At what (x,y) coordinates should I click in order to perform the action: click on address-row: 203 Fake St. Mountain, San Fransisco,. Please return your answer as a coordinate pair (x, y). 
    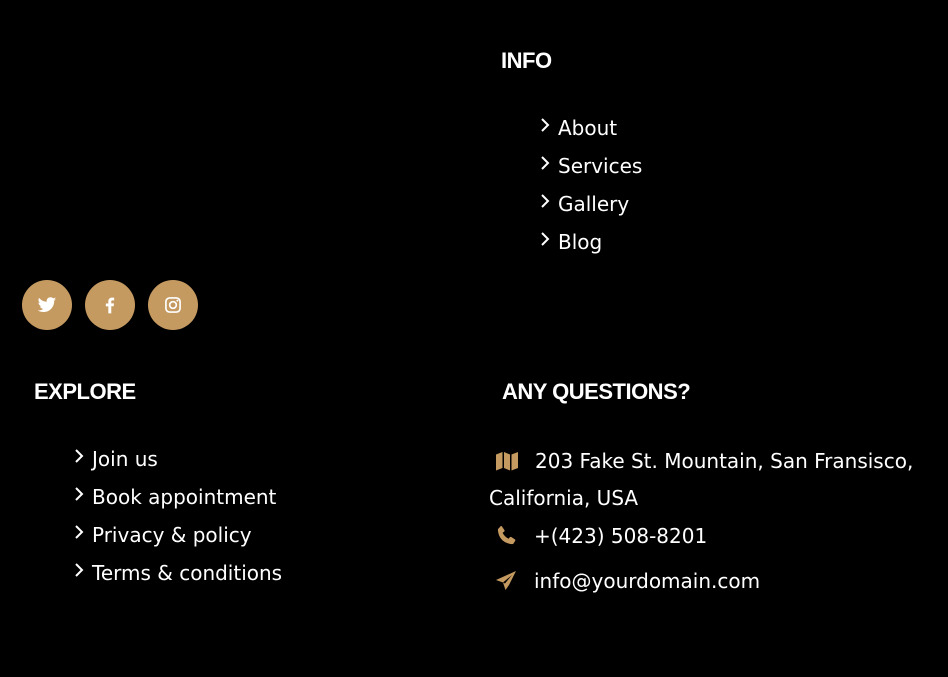
    Looking at the image, I should click on (704, 461).